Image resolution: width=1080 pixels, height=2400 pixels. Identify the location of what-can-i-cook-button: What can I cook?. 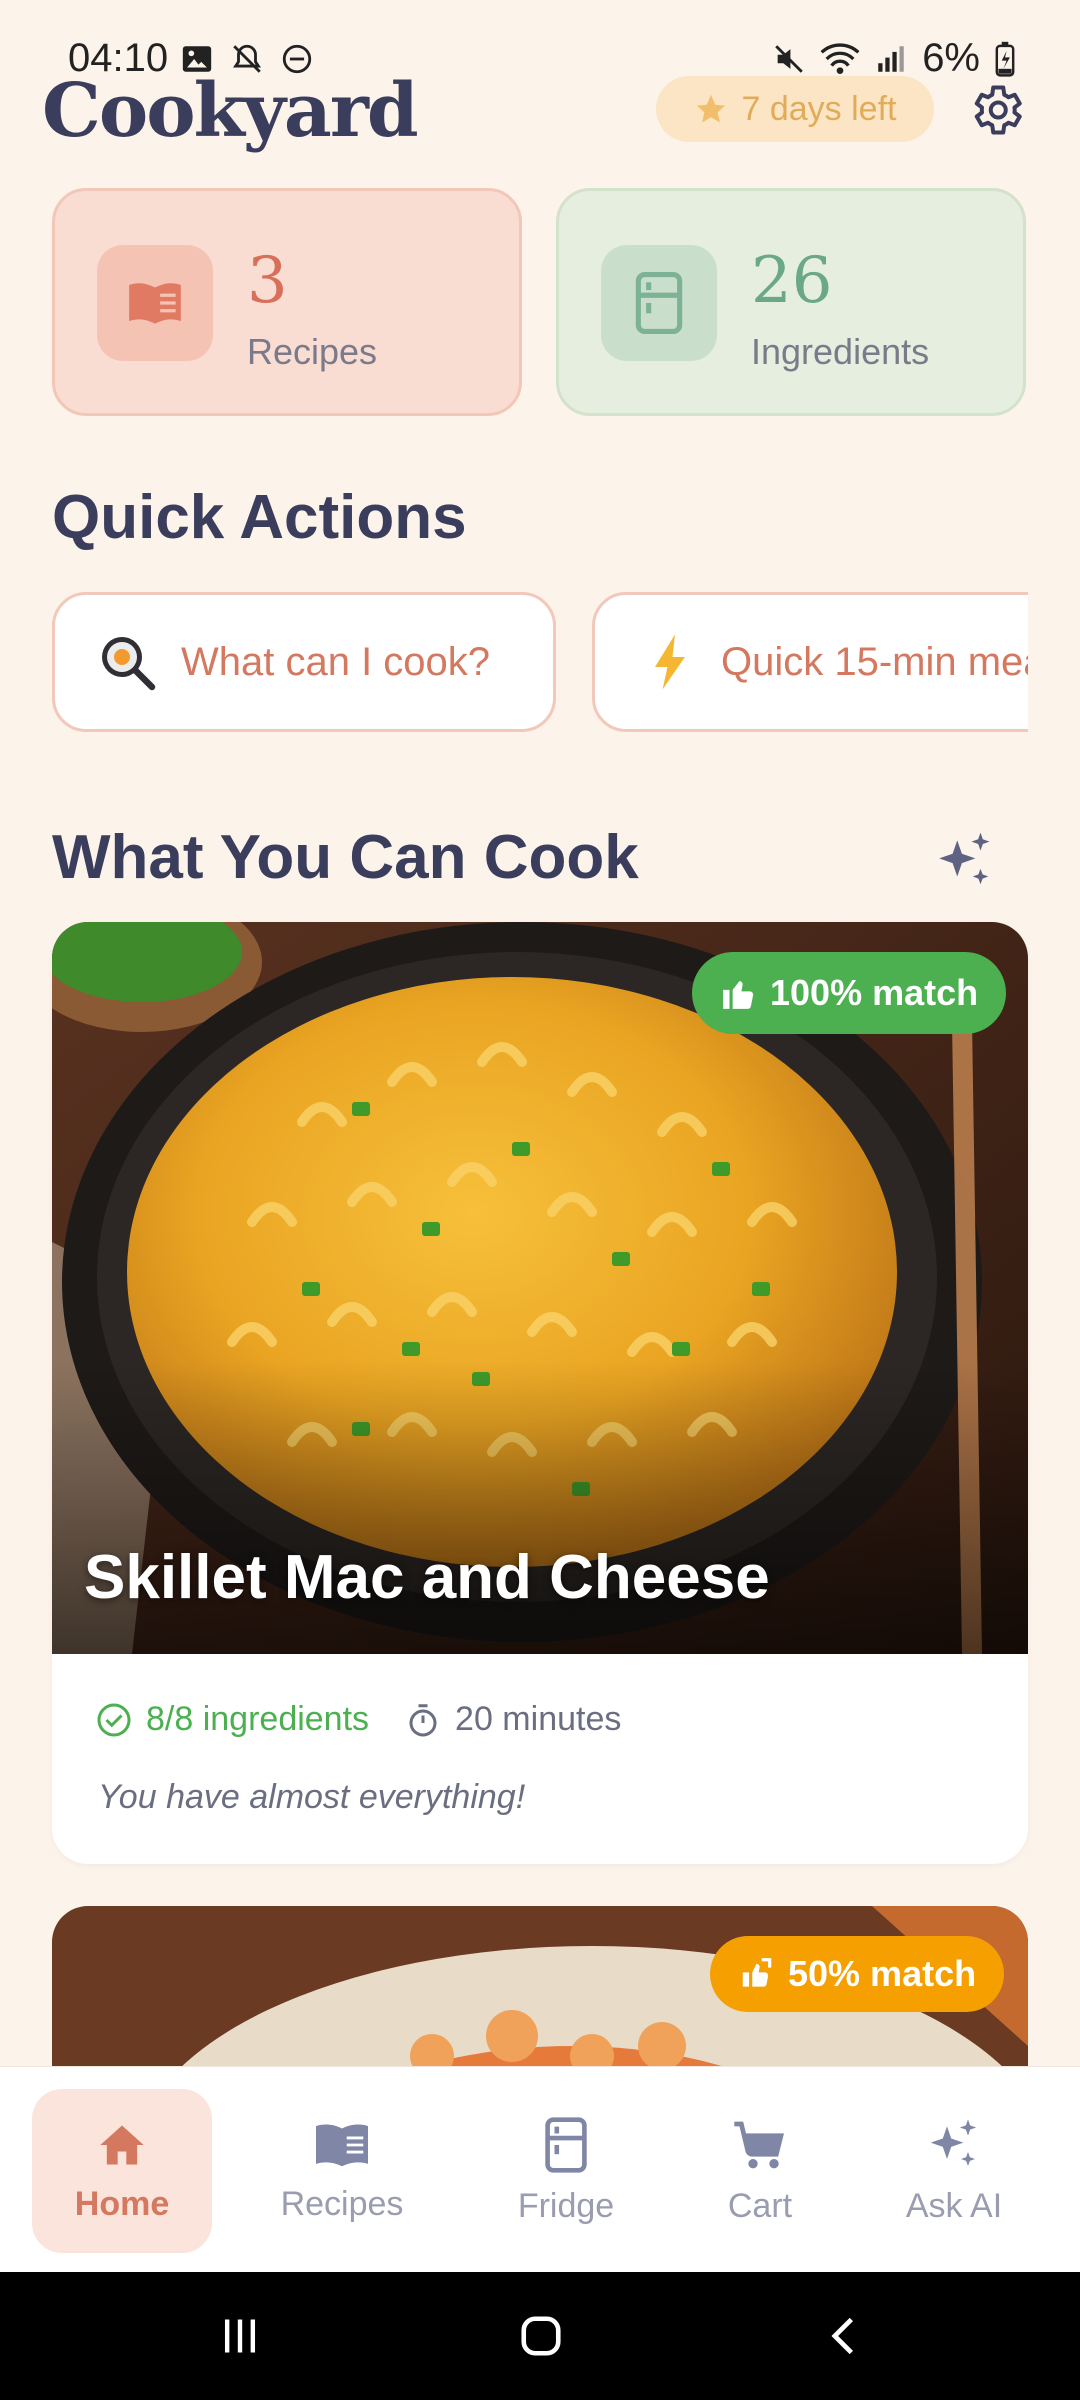
(304, 662).